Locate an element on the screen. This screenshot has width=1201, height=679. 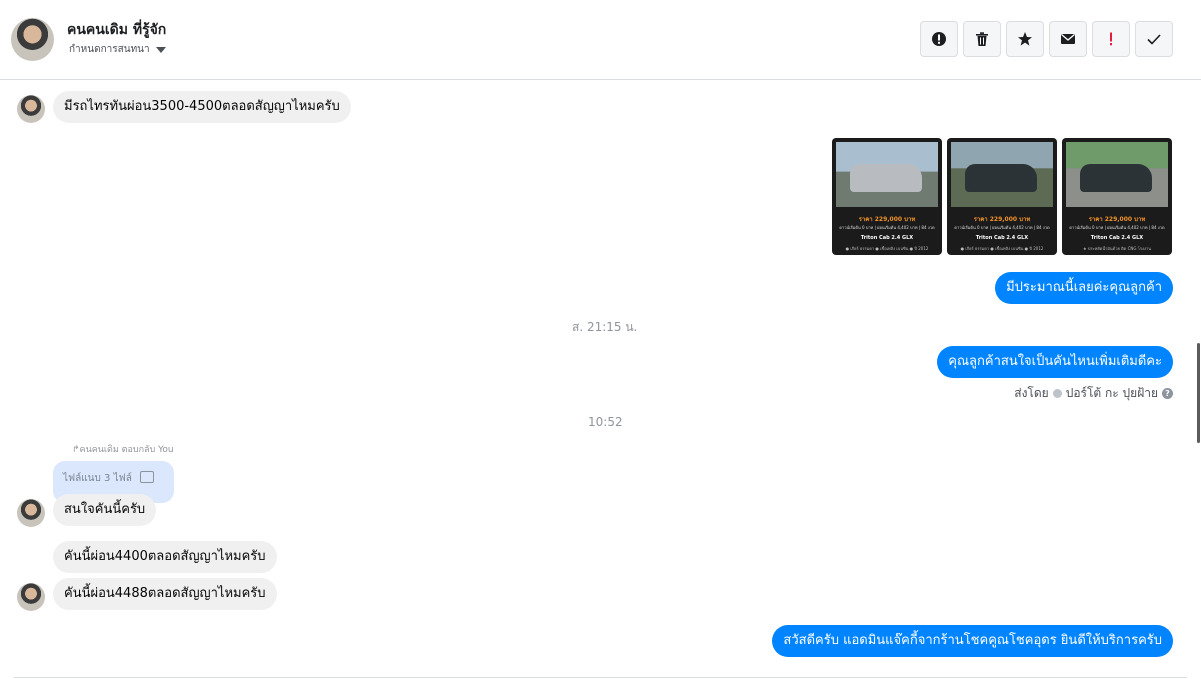
action-toolbar is located at coordinates (1046, 39).